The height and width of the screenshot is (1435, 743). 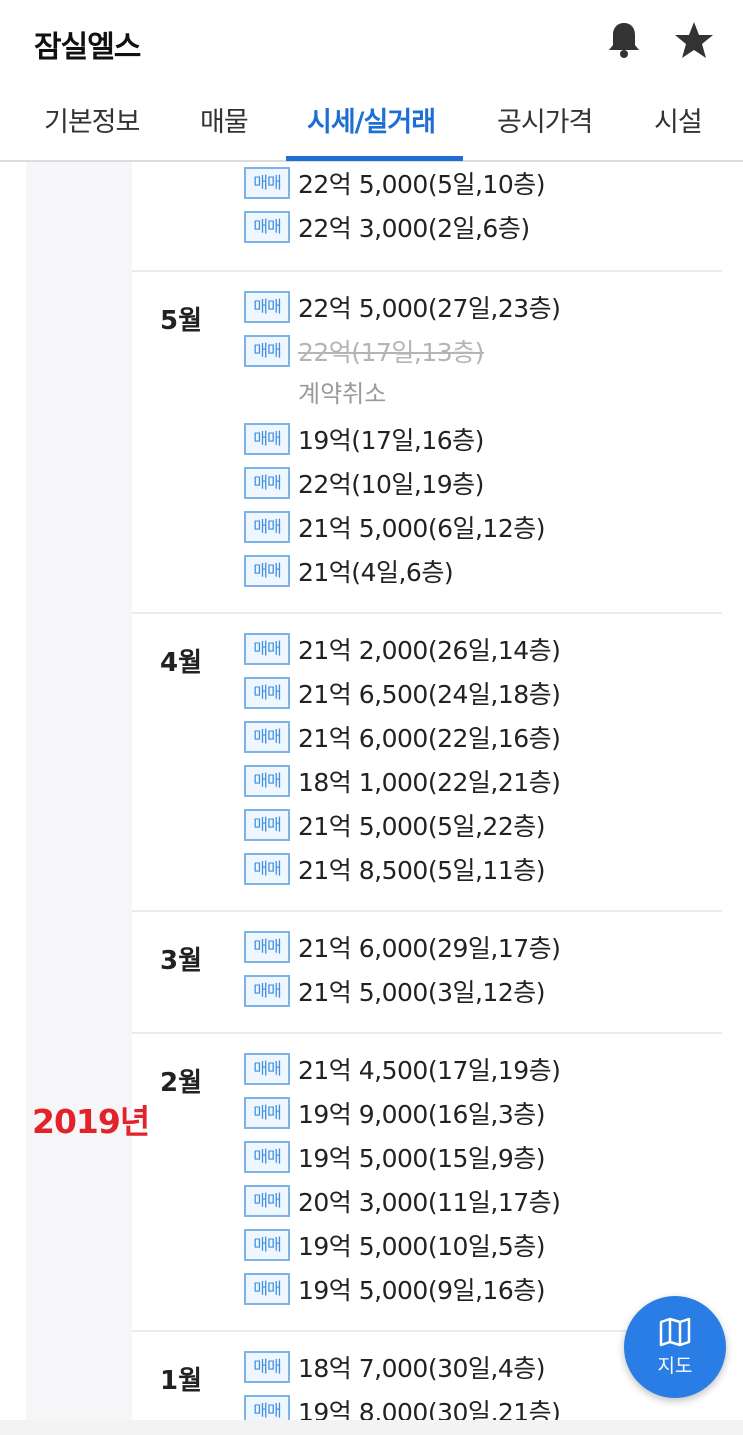 I want to click on transaction-price: 21억 6,000(29일,17층), so click(x=429, y=948).